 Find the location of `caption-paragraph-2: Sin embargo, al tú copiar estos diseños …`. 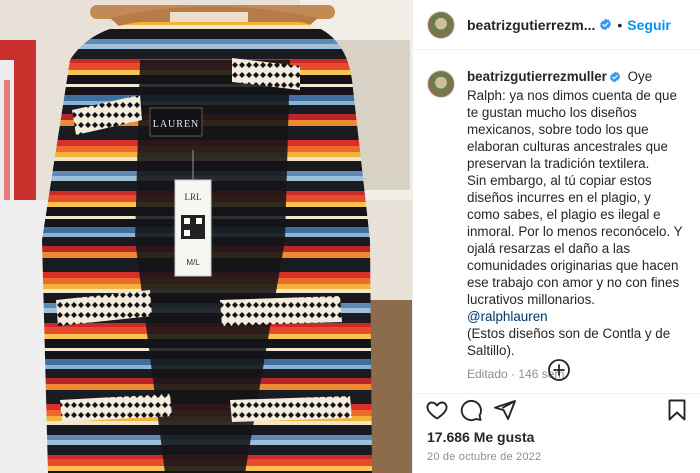

caption-paragraph-2: Sin embargo, al tú copiar estos diseños … is located at coordinates (575, 240).